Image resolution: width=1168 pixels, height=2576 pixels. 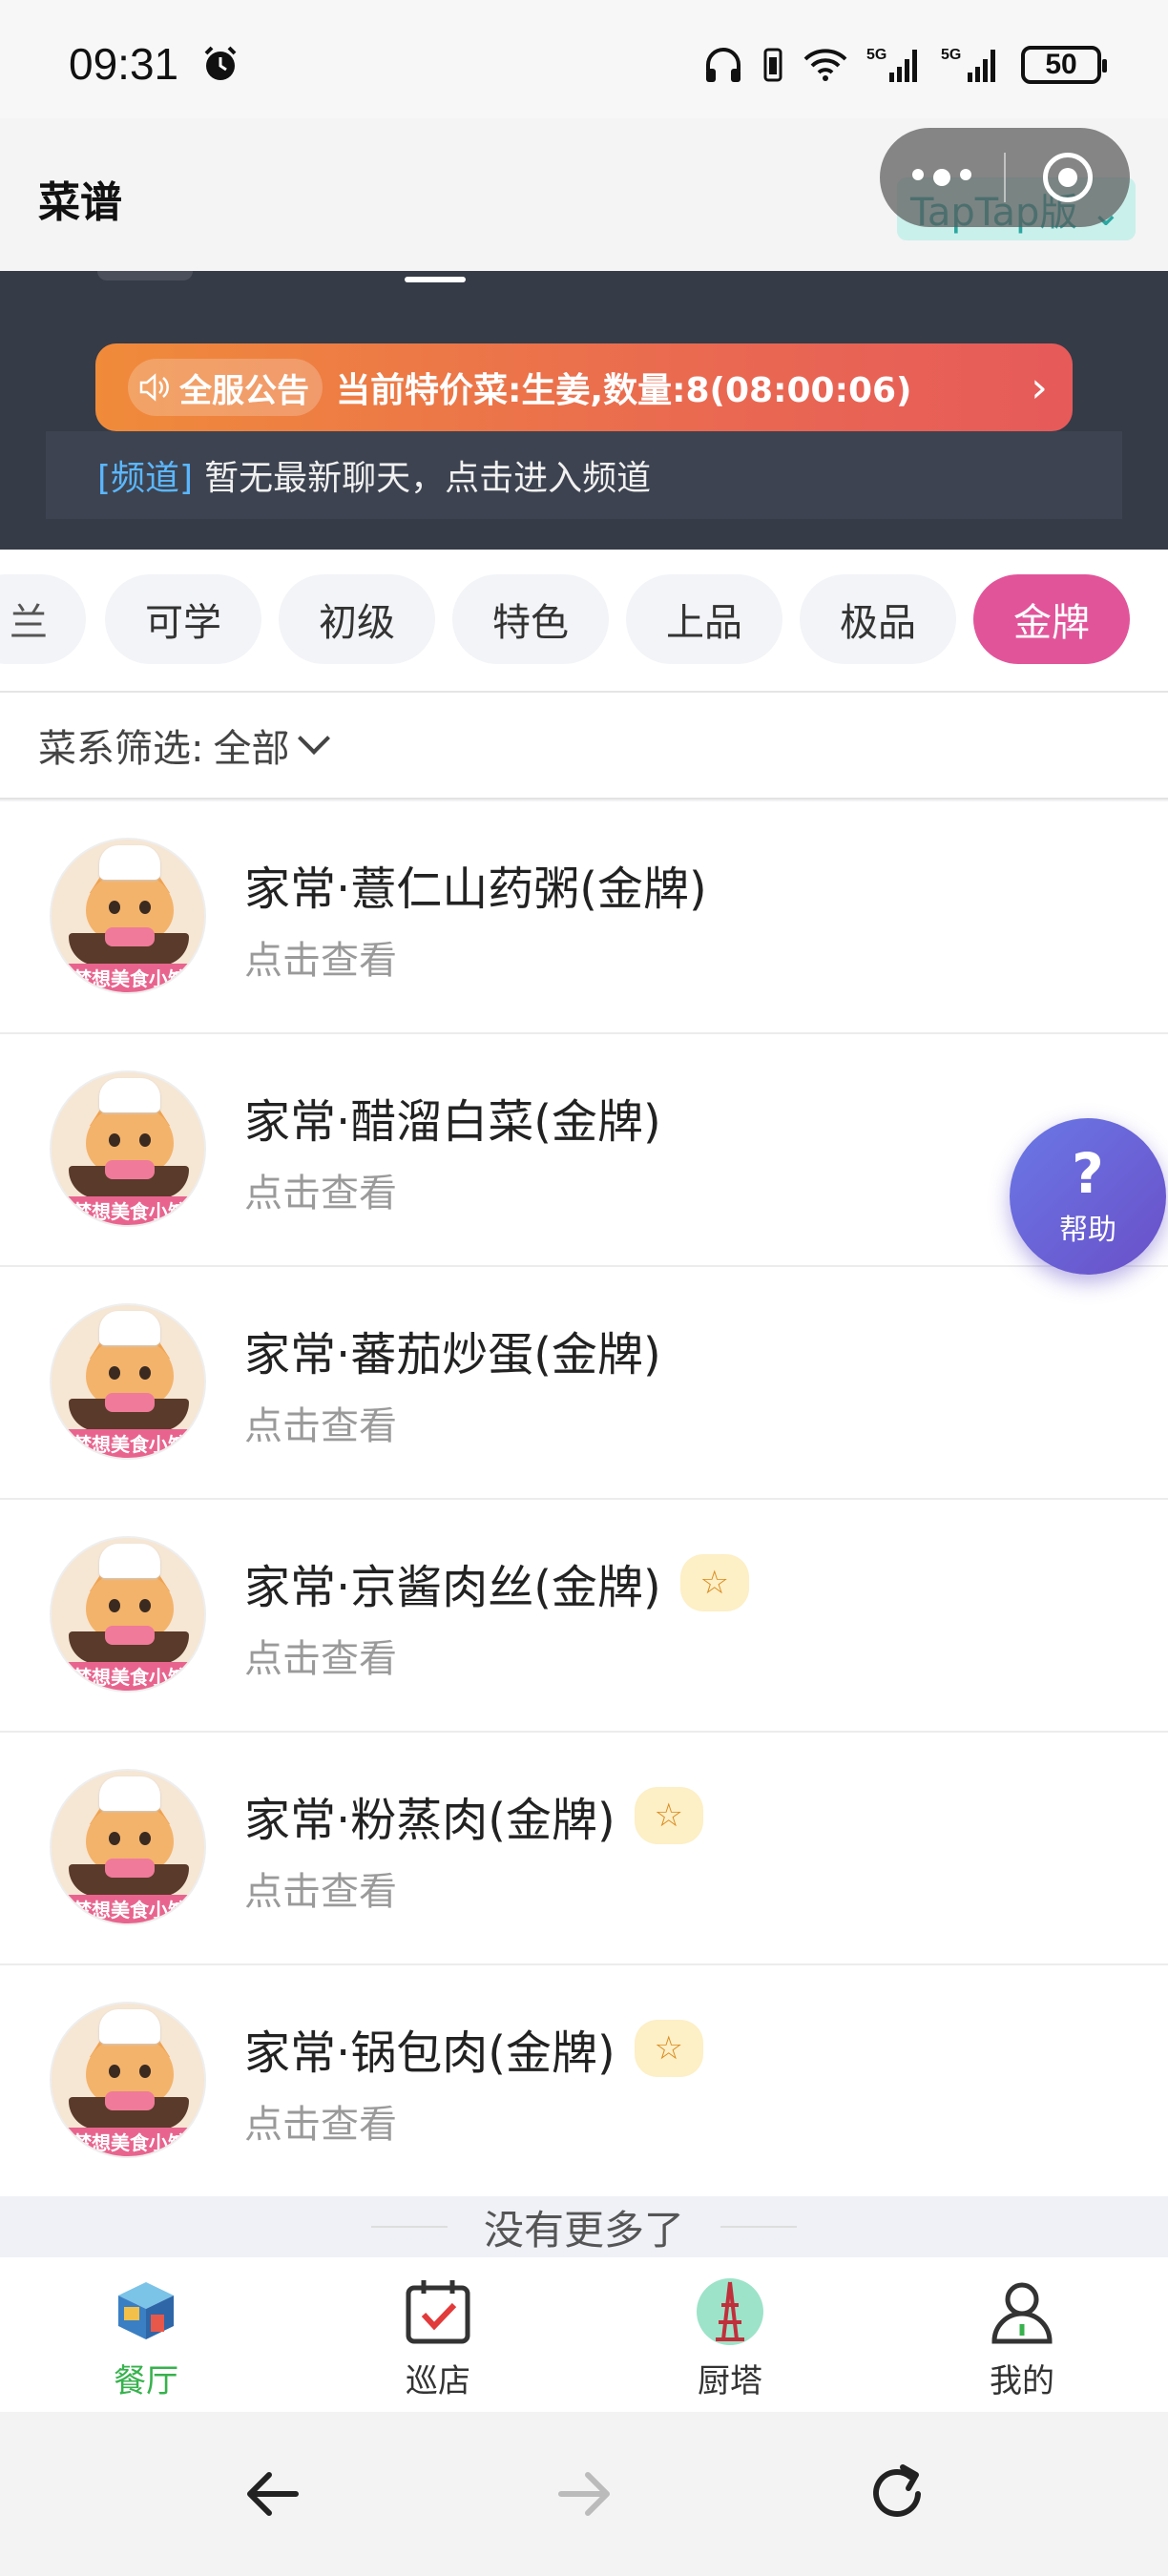 I want to click on recipe-row: 梦想美食小馆 家常·京酱肉丝(金牌) ☆ 点击查看, so click(x=584, y=1616).